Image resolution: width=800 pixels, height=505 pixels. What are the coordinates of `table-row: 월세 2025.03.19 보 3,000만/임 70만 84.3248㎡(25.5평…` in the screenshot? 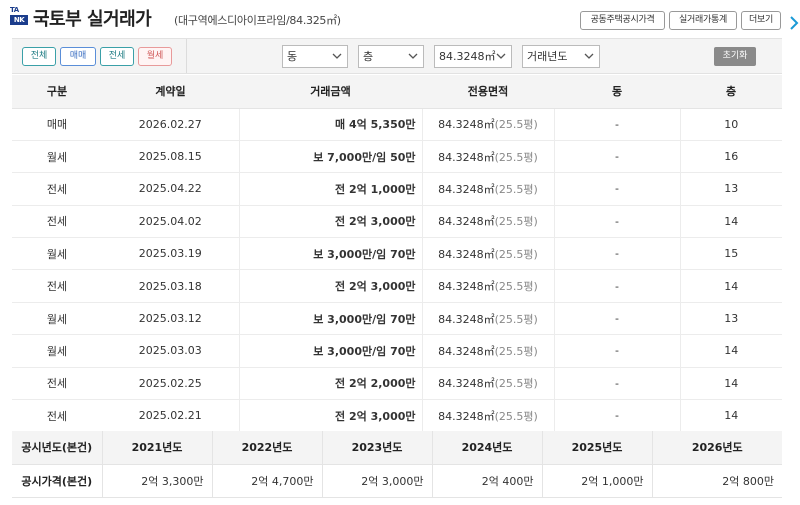 It's located at (397, 254).